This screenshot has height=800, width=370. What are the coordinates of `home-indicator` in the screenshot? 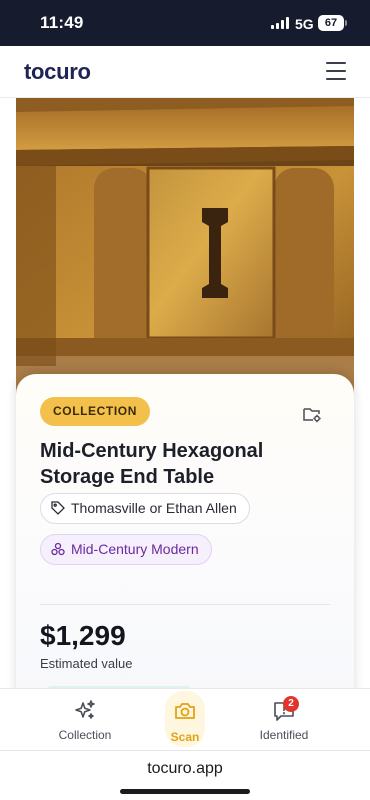 It's located at (185, 791).